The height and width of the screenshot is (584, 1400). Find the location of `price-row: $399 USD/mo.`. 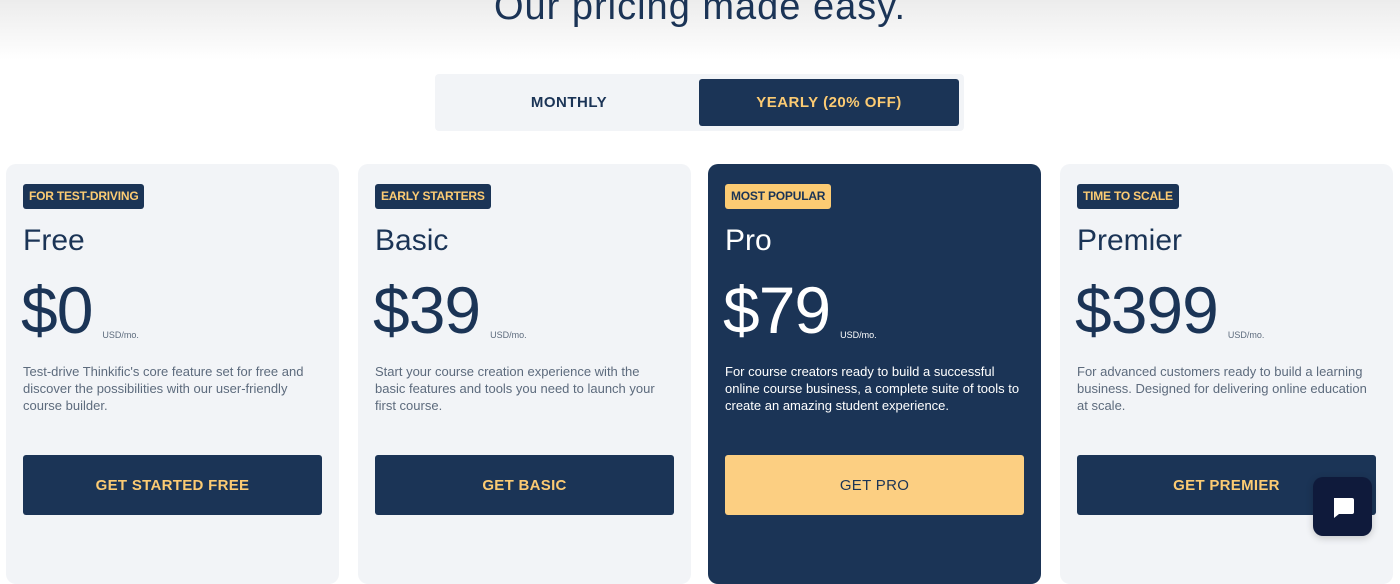

price-row: $399 USD/mo. is located at coordinates (1169, 310).